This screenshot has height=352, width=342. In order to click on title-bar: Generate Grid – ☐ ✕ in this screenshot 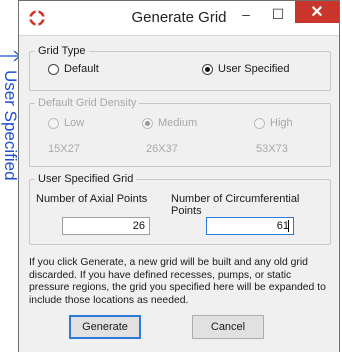, I will do `click(179, 18)`.